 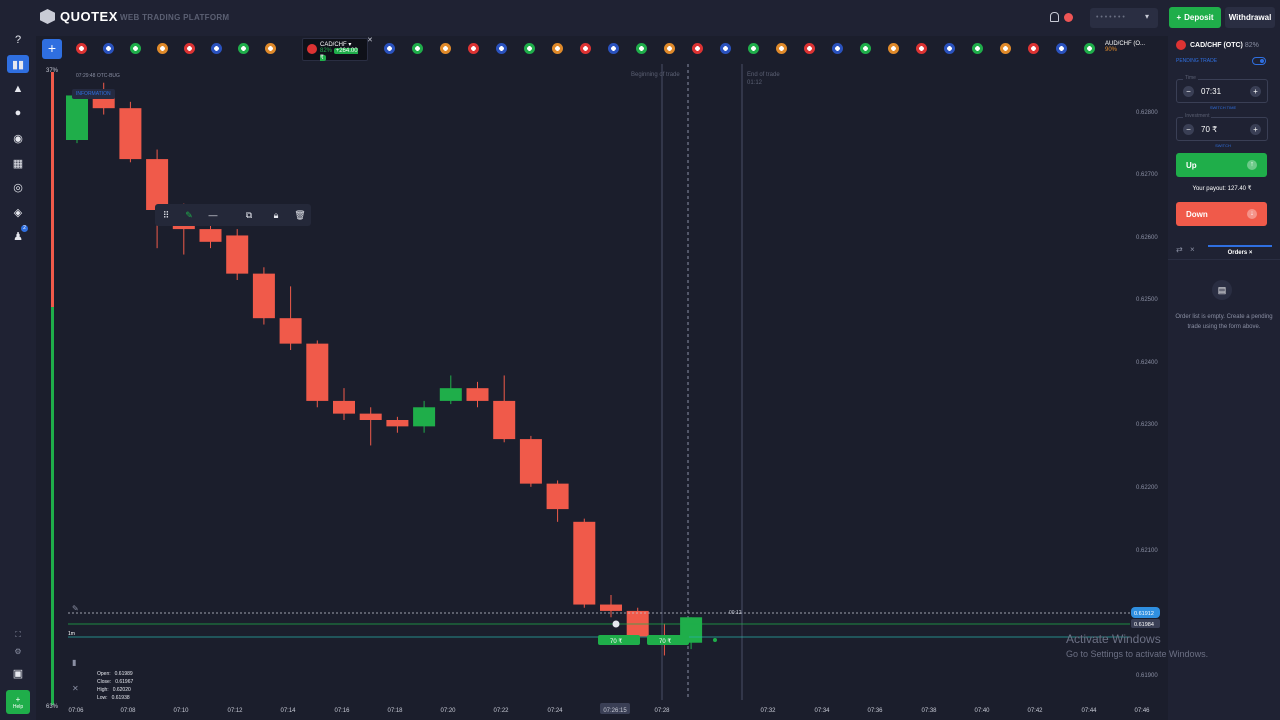 I want to click on investment-value: 70 ₹, so click(x=1209, y=129).